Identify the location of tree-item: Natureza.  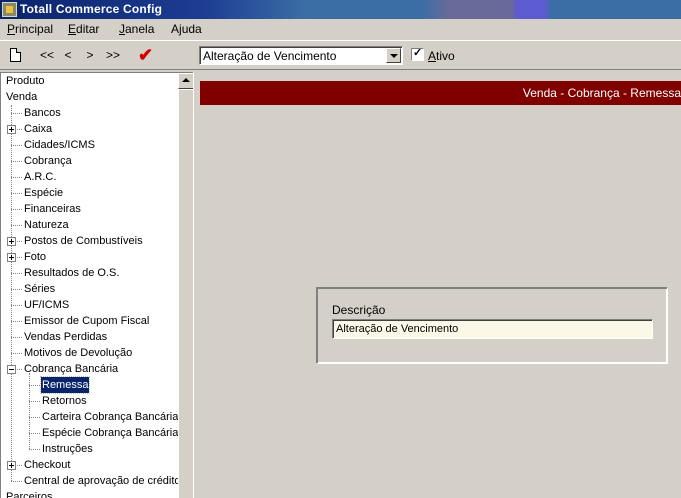
(46, 225).